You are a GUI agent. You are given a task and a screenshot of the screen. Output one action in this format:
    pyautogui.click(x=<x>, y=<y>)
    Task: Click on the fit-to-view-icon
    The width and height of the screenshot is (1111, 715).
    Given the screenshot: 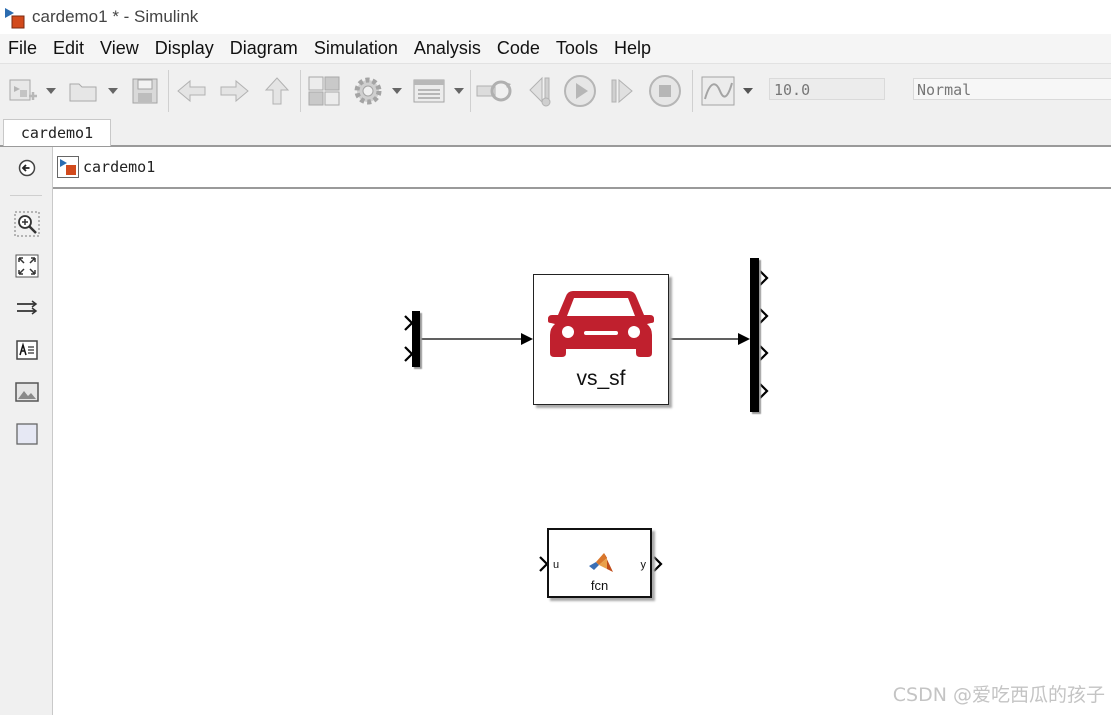 What is the action you would take?
    pyautogui.click(x=27, y=266)
    